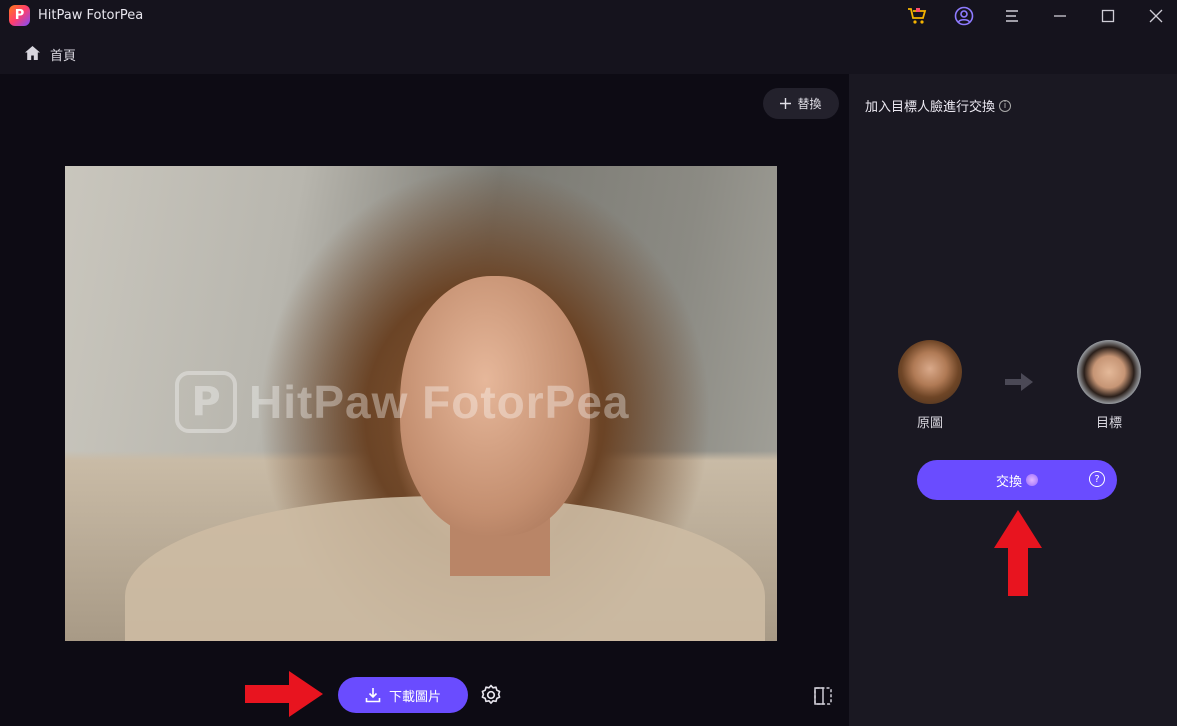 The width and height of the screenshot is (1177, 726). What do you see at coordinates (414, 697) in the screenshot?
I see `download-label: 下載圖片` at bounding box center [414, 697].